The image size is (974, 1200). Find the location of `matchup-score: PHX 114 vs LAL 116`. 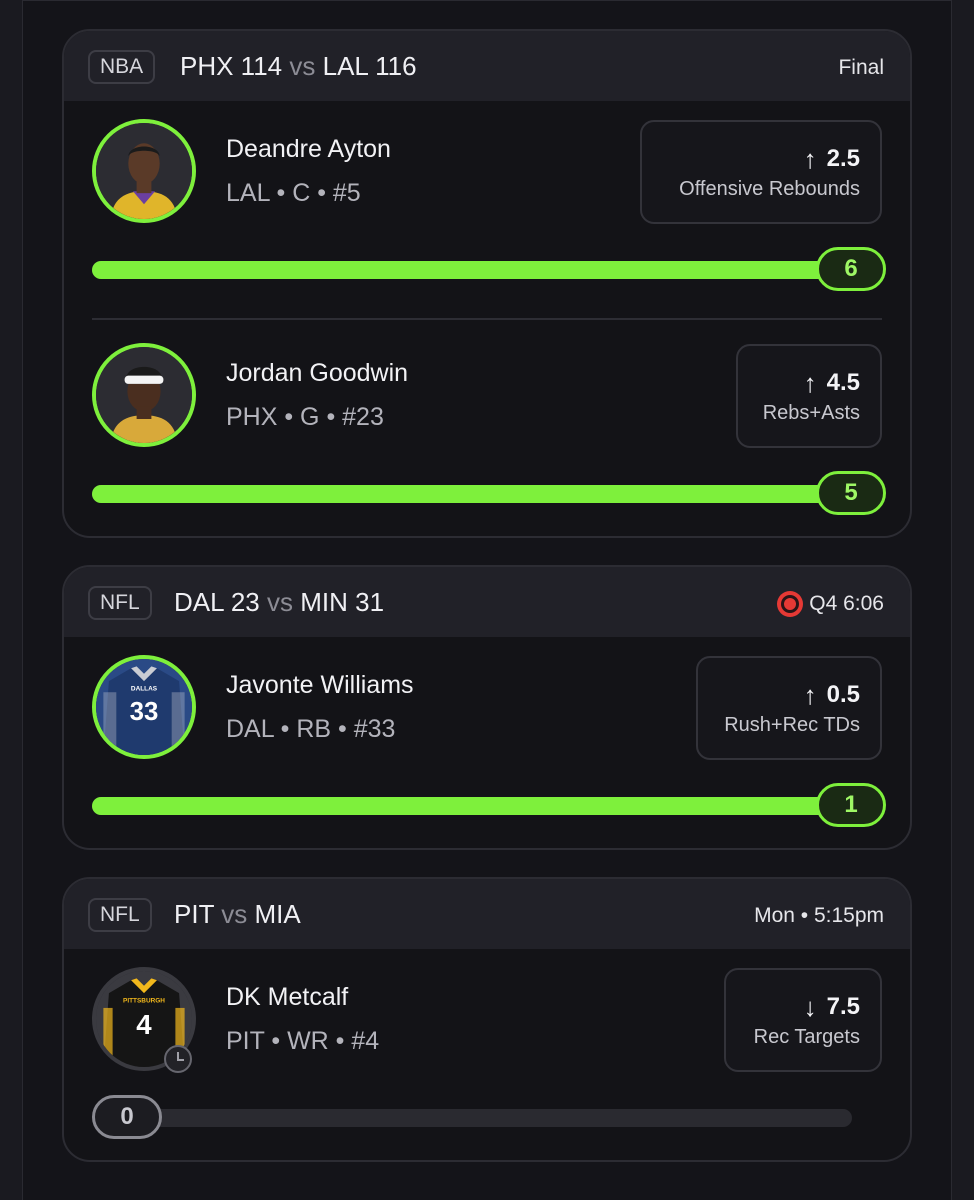

matchup-score: PHX 114 vs LAL 116 is located at coordinates (298, 66).